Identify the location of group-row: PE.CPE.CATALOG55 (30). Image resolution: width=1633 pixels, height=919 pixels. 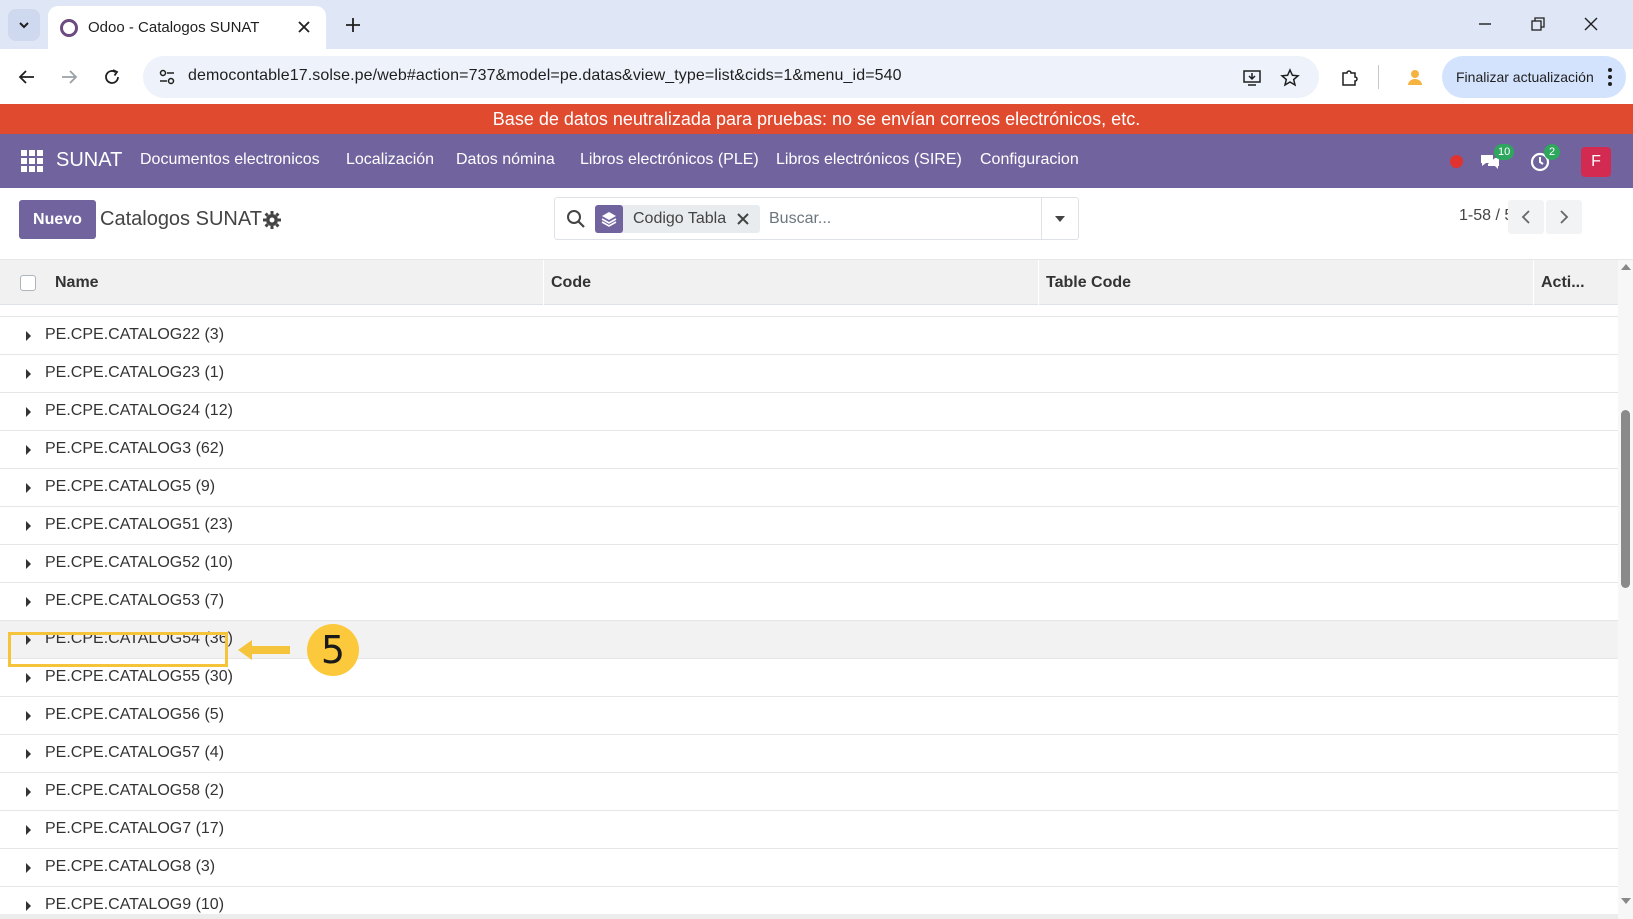
(809, 678).